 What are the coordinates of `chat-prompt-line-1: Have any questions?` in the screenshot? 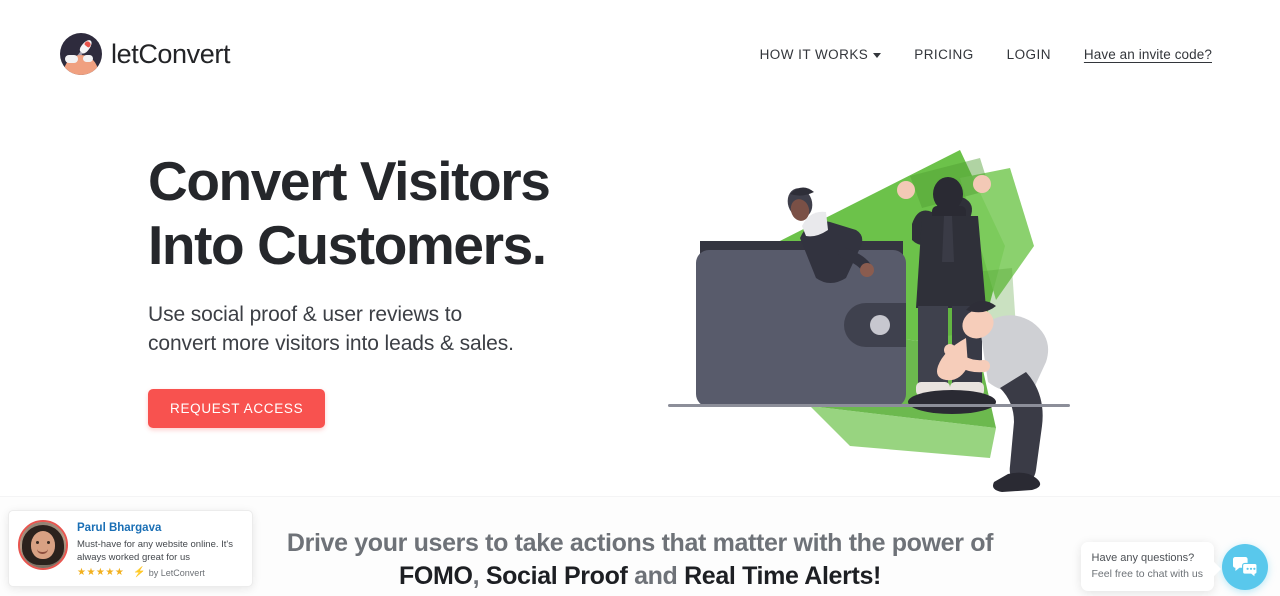 It's located at (1143, 558).